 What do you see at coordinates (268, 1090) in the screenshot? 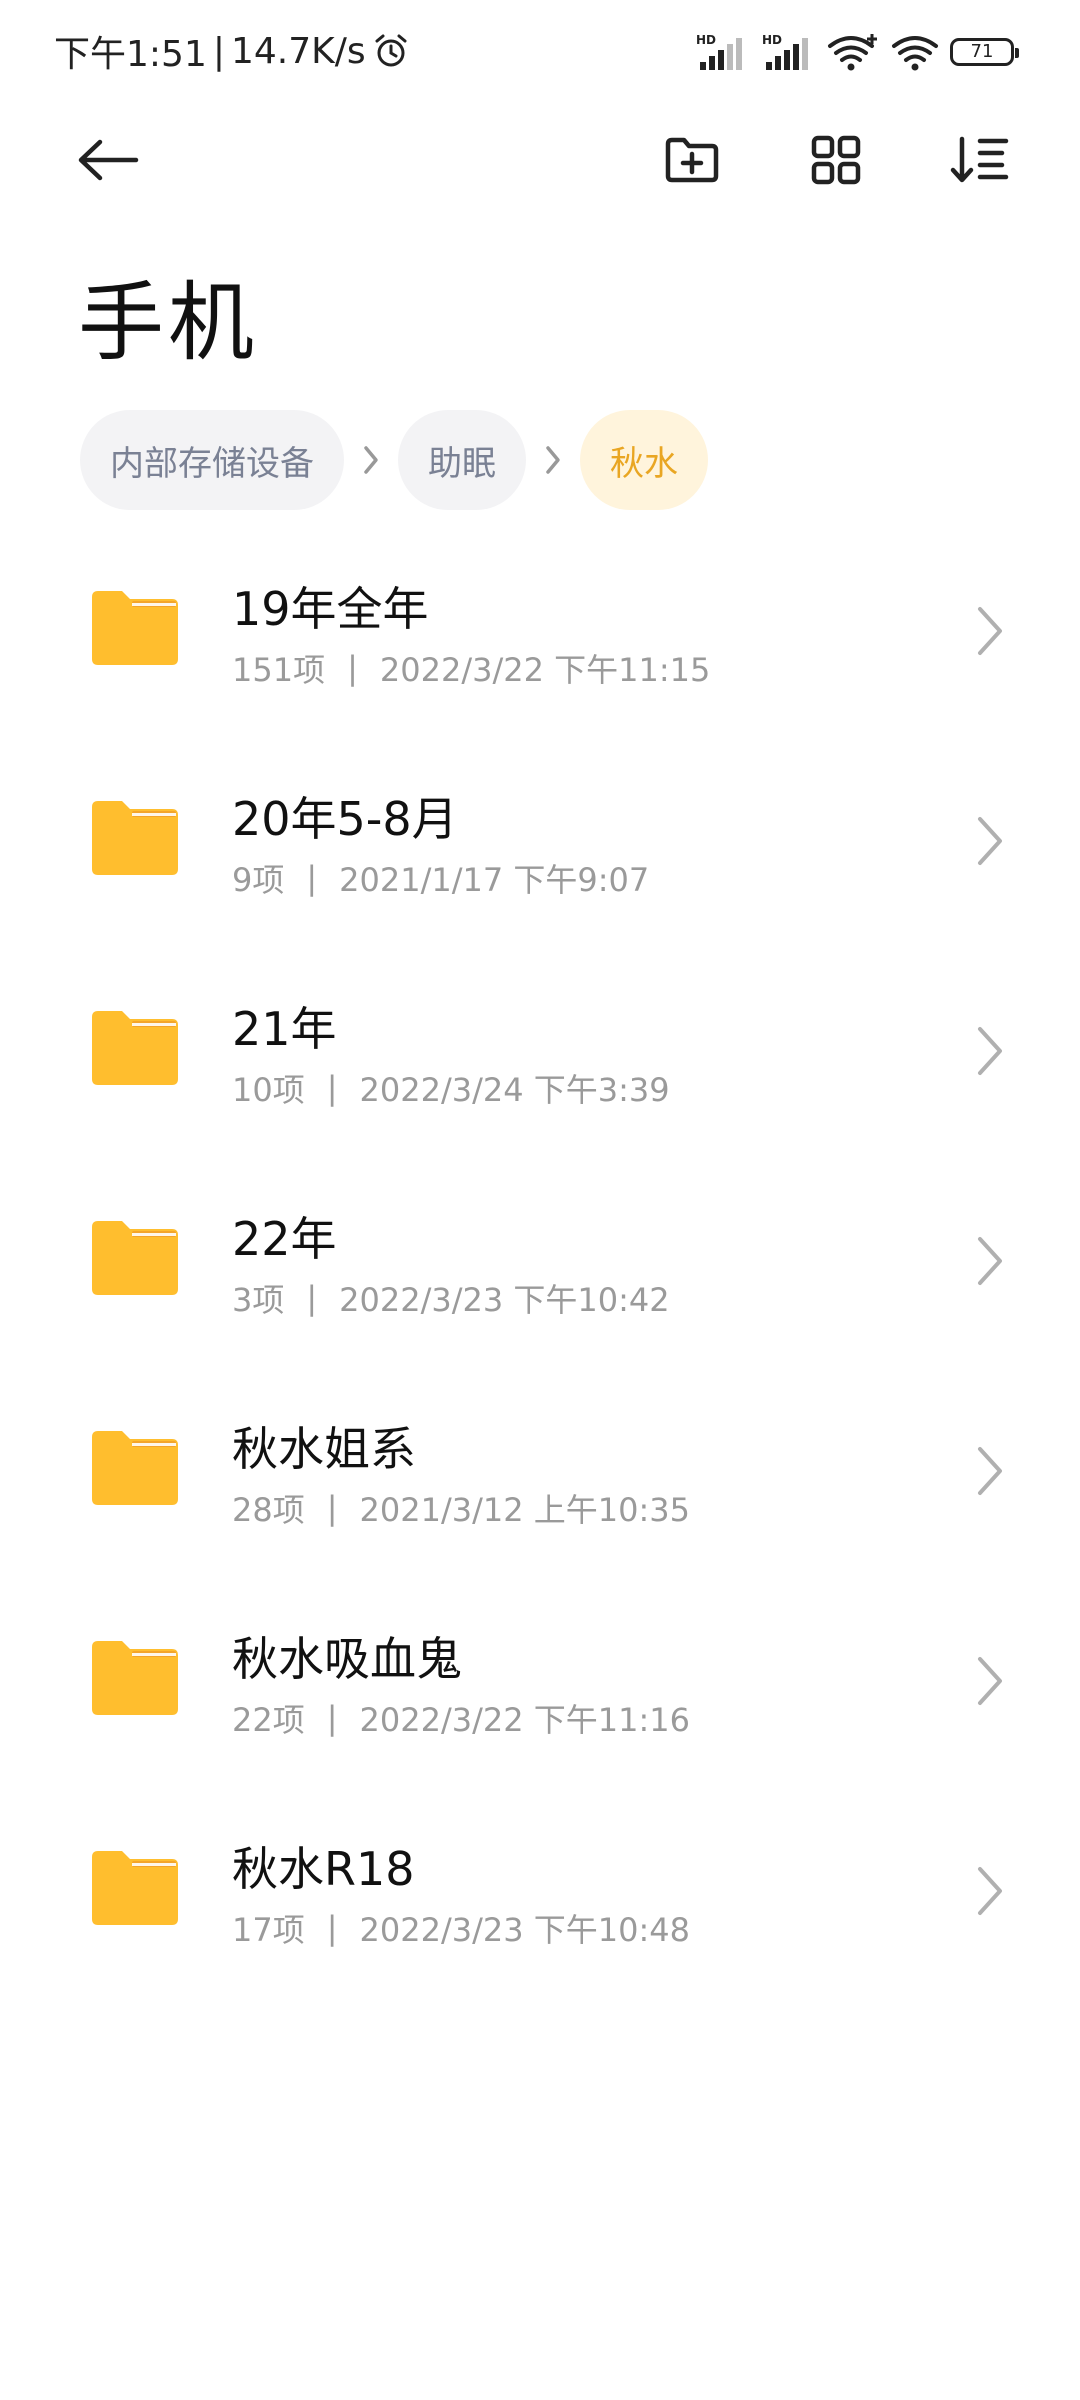
I see `item-count: 10项` at bounding box center [268, 1090].